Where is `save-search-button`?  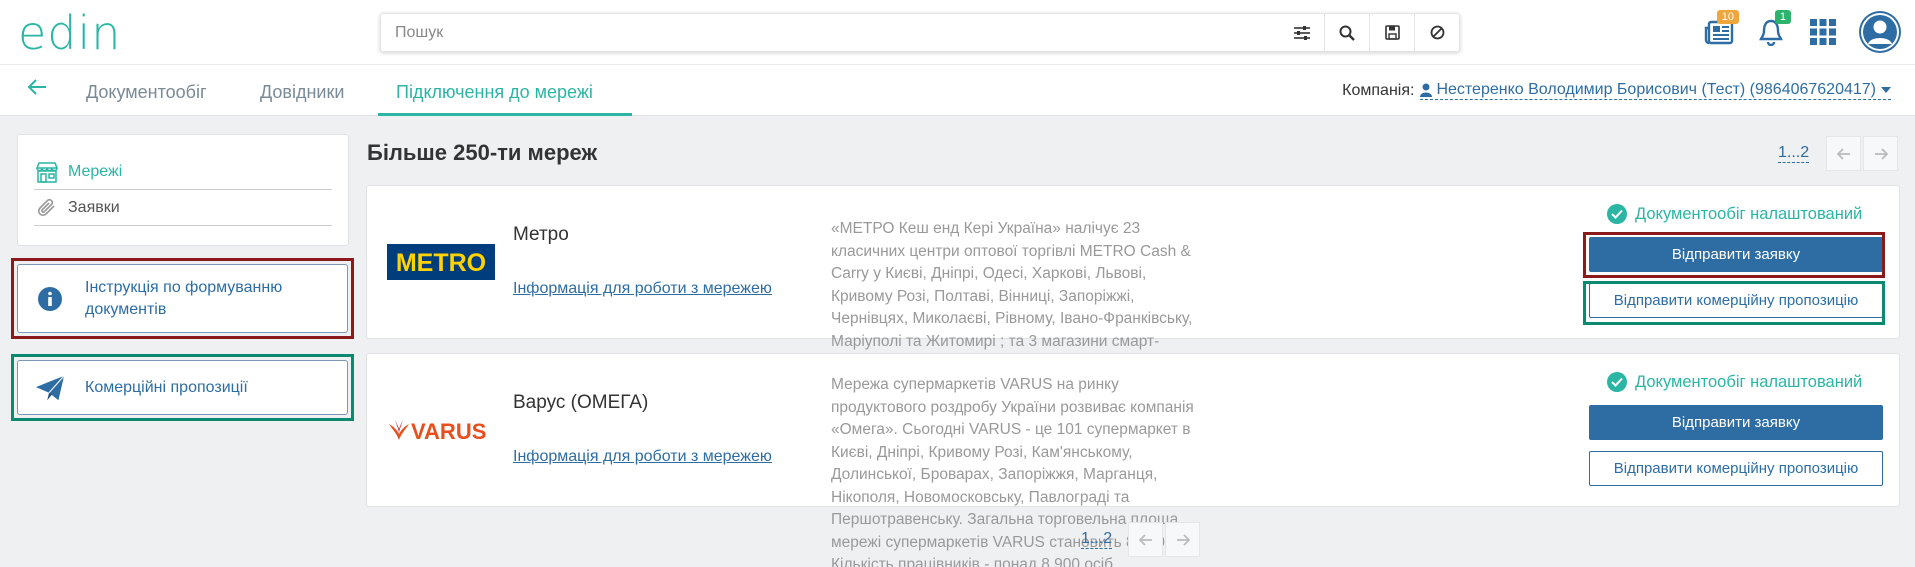 save-search-button is located at coordinates (1391, 32).